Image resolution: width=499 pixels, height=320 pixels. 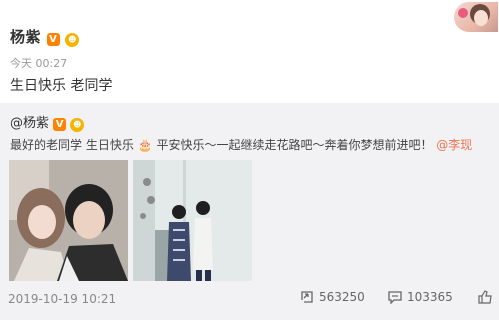 What do you see at coordinates (61, 86) in the screenshot?
I see `post-text: 生日快乐 老同学` at bounding box center [61, 86].